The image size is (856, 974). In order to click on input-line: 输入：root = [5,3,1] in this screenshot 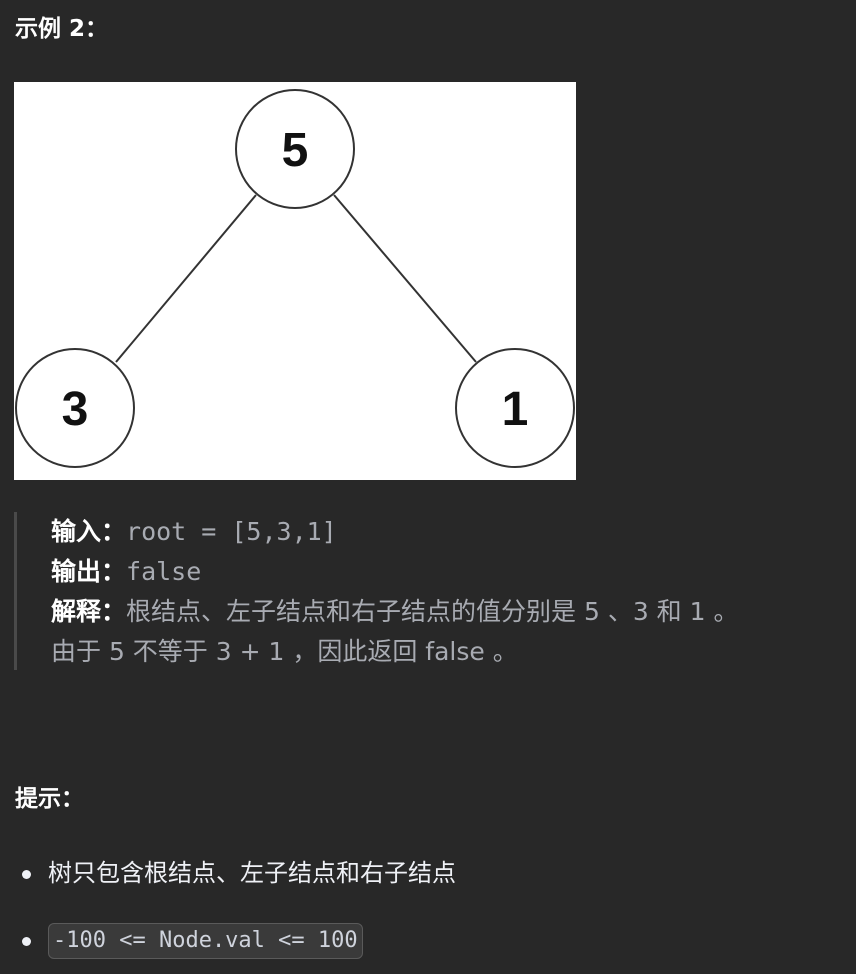, I will do `click(194, 532)`.